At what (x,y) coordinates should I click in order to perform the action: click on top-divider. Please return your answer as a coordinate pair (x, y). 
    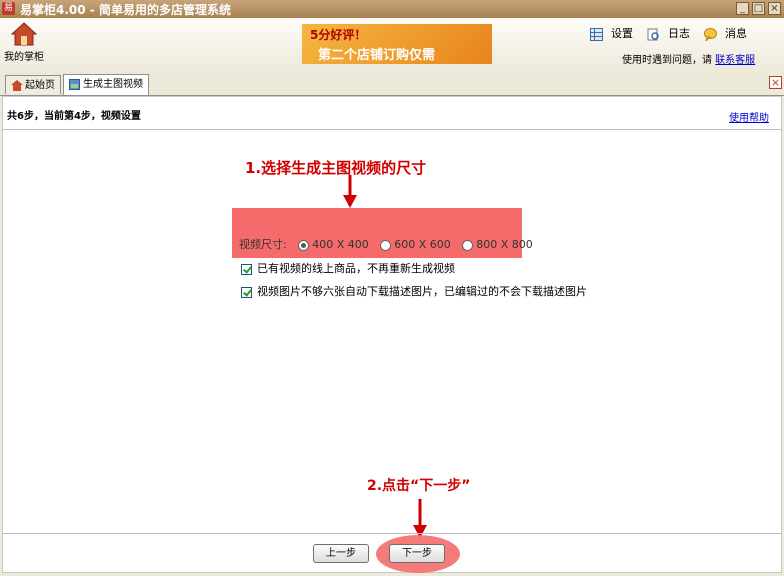
    Looking at the image, I should click on (392, 129).